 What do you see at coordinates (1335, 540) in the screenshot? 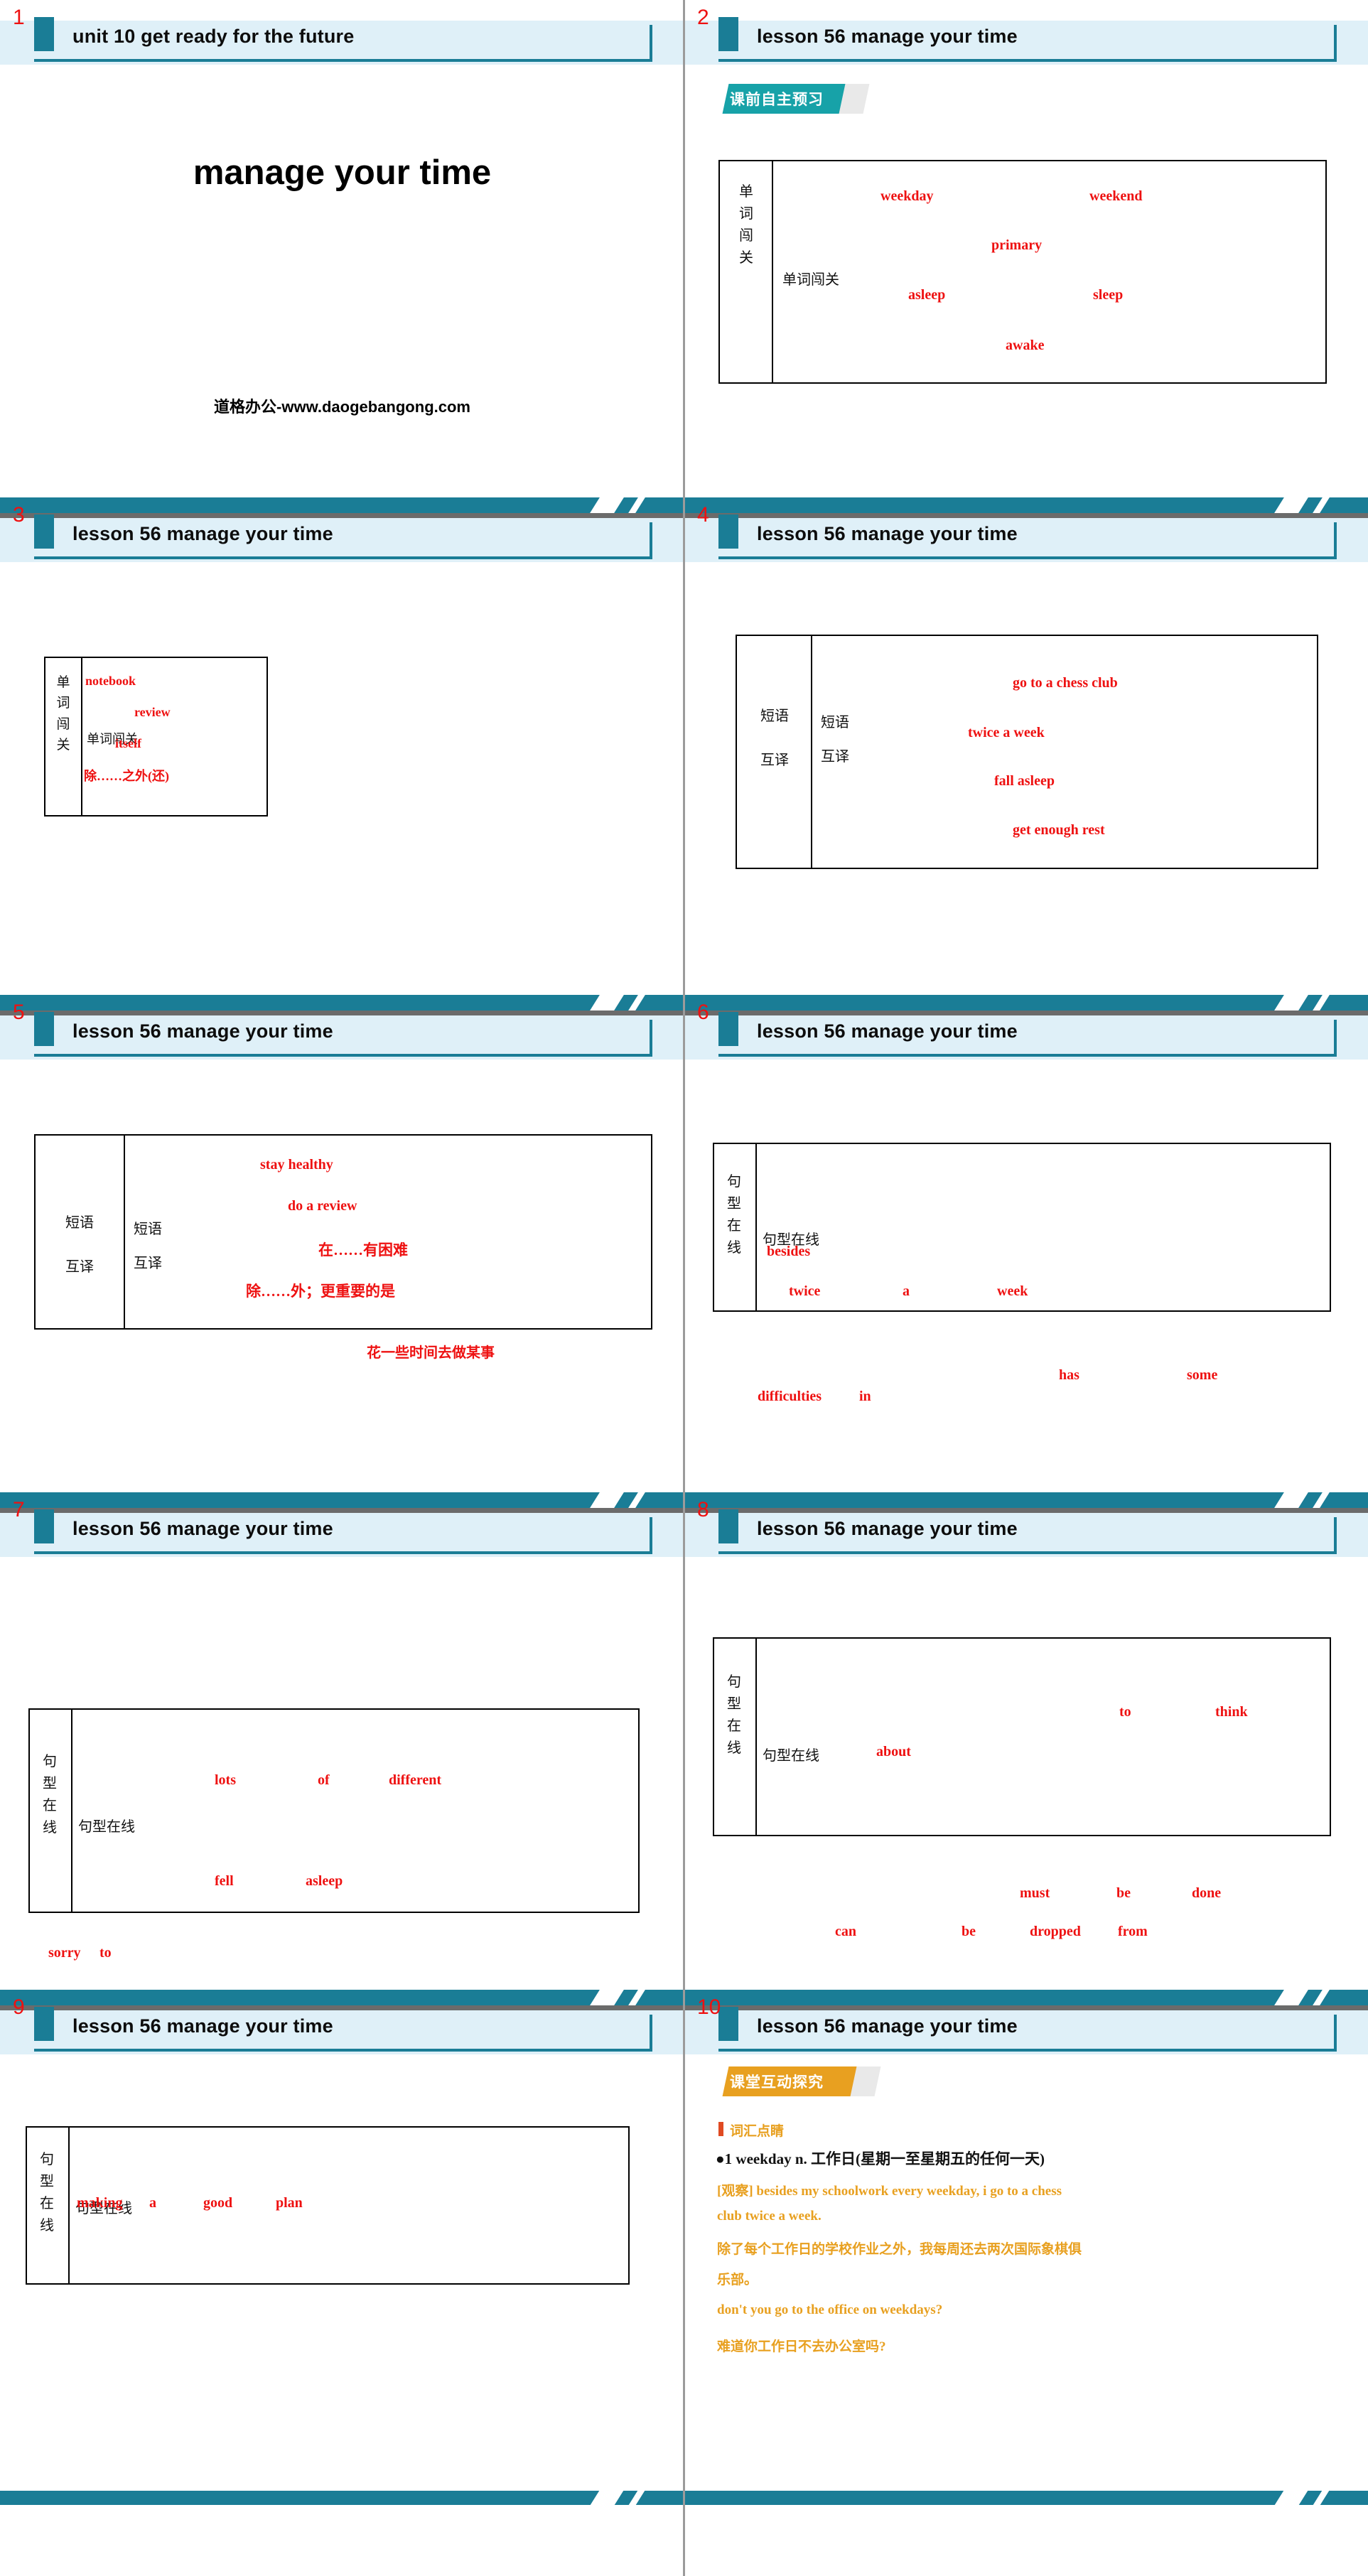
I see `slide-4-header-rule-right` at bounding box center [1335, 540].